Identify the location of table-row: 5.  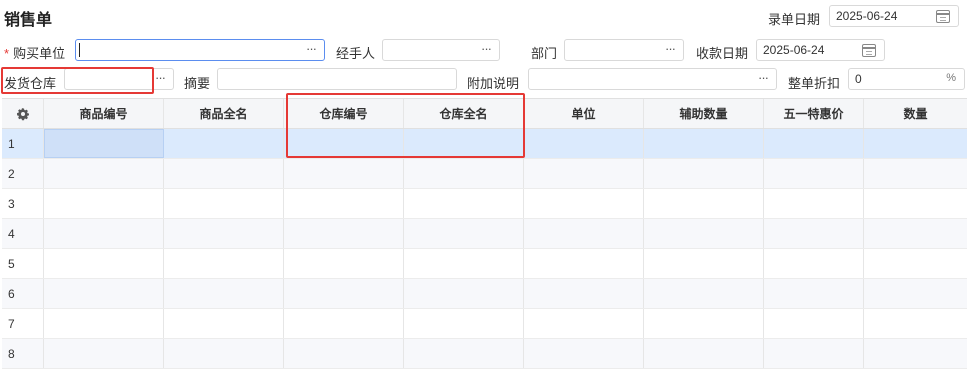
(484, 264).